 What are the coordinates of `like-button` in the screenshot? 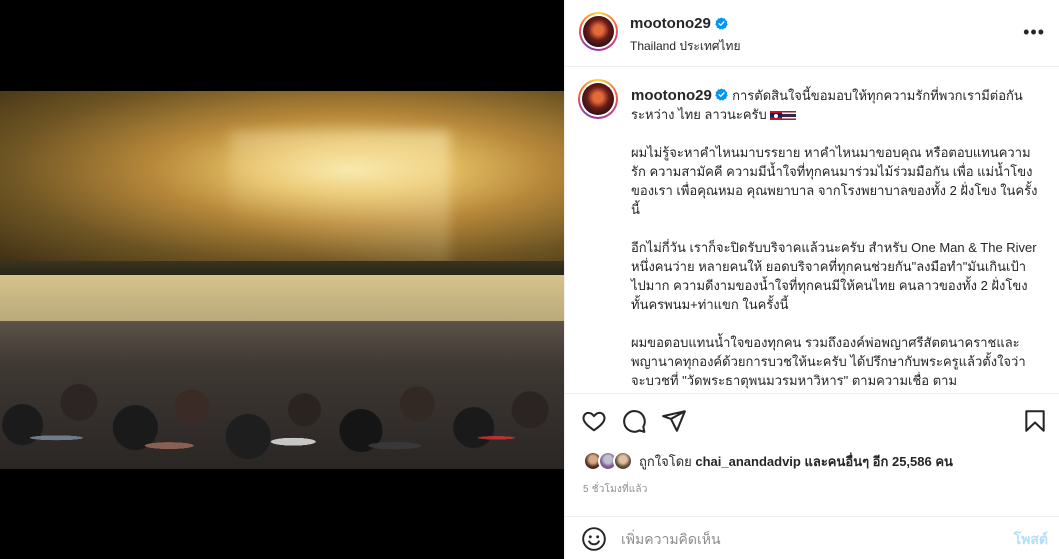 It's located at (594, 421).